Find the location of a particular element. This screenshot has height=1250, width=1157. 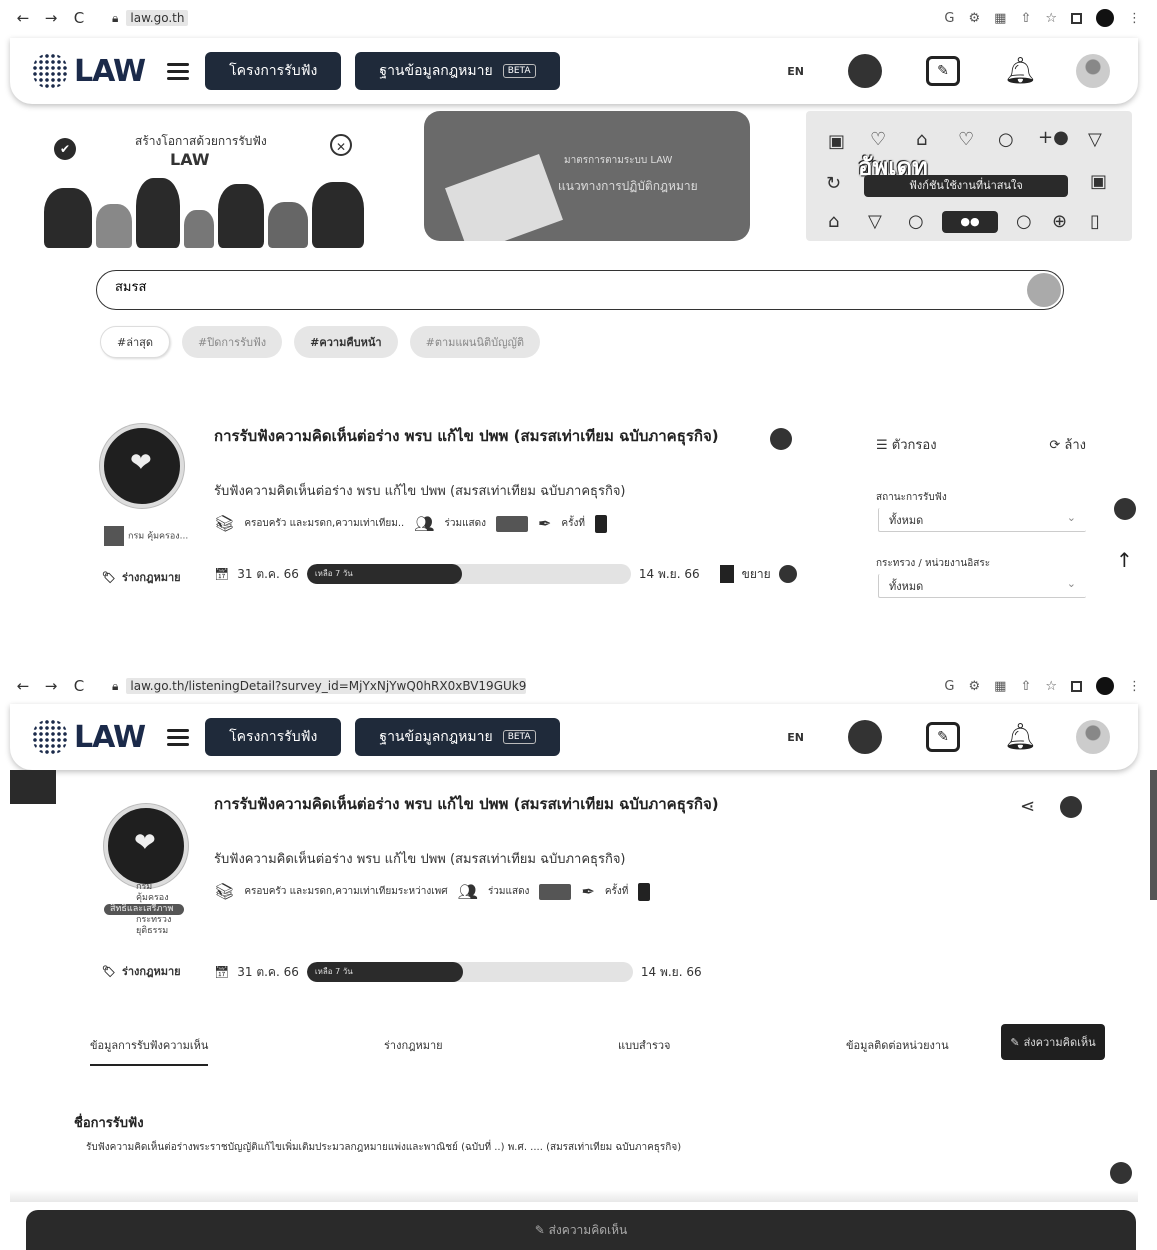

ministry-selected-value: ทั้งหมด is located at coordinates (906, 586).